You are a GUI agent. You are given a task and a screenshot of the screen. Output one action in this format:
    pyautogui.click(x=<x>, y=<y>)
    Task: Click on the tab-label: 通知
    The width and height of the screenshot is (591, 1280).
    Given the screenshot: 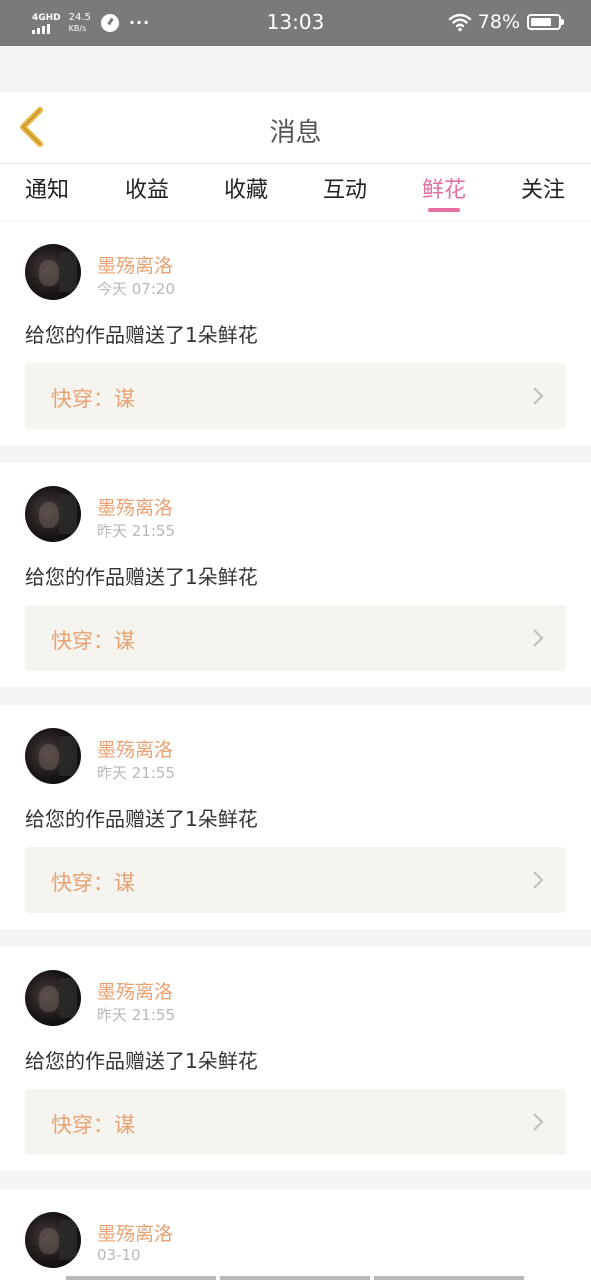 What is the action you would take?
    pyautogui.click(x=46, y=190)
    